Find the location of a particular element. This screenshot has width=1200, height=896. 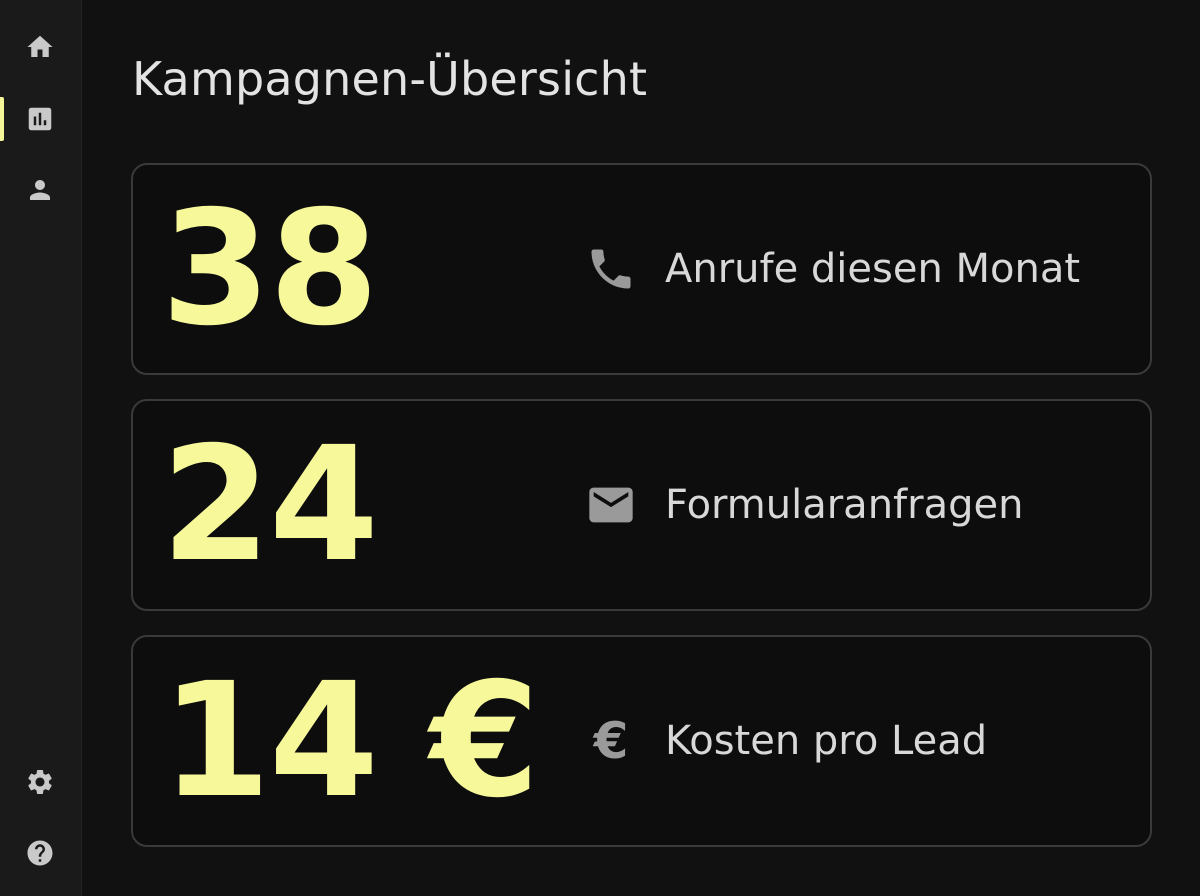

gear-icon is located at coordinates (40, 782).